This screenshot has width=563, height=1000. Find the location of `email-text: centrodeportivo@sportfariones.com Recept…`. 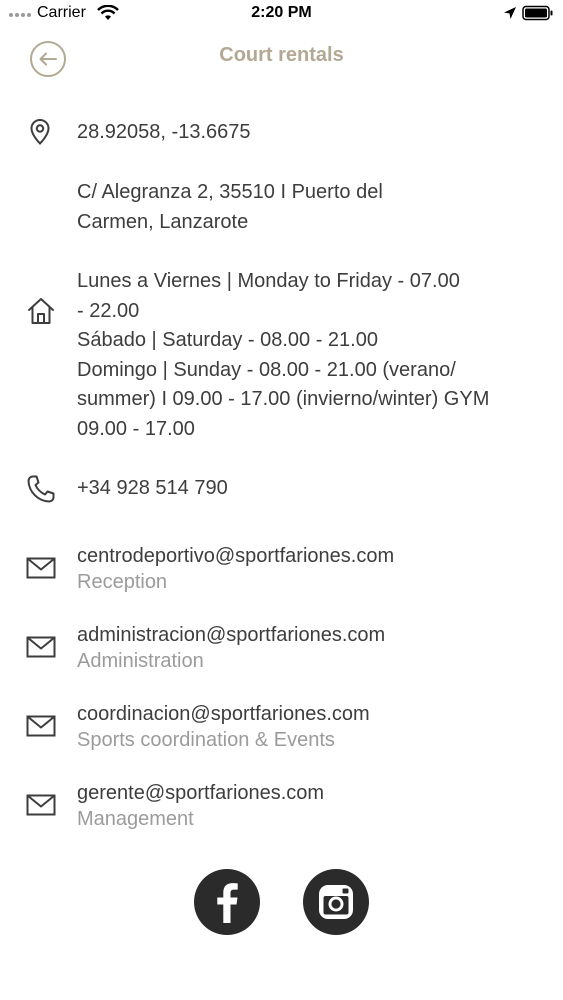

email-text: centrodeportivo@sportfariones.com Recept… is located at coordinates (312, 569).